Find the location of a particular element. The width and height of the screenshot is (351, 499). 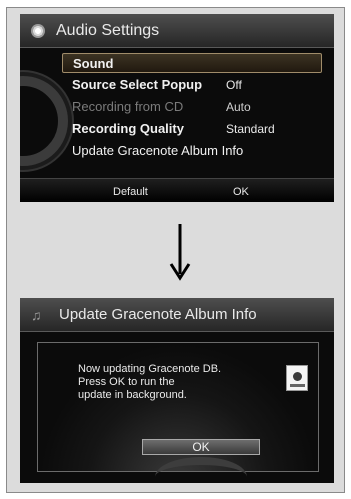

music-note-icon: ♫ is located at coordinates (36, 315).